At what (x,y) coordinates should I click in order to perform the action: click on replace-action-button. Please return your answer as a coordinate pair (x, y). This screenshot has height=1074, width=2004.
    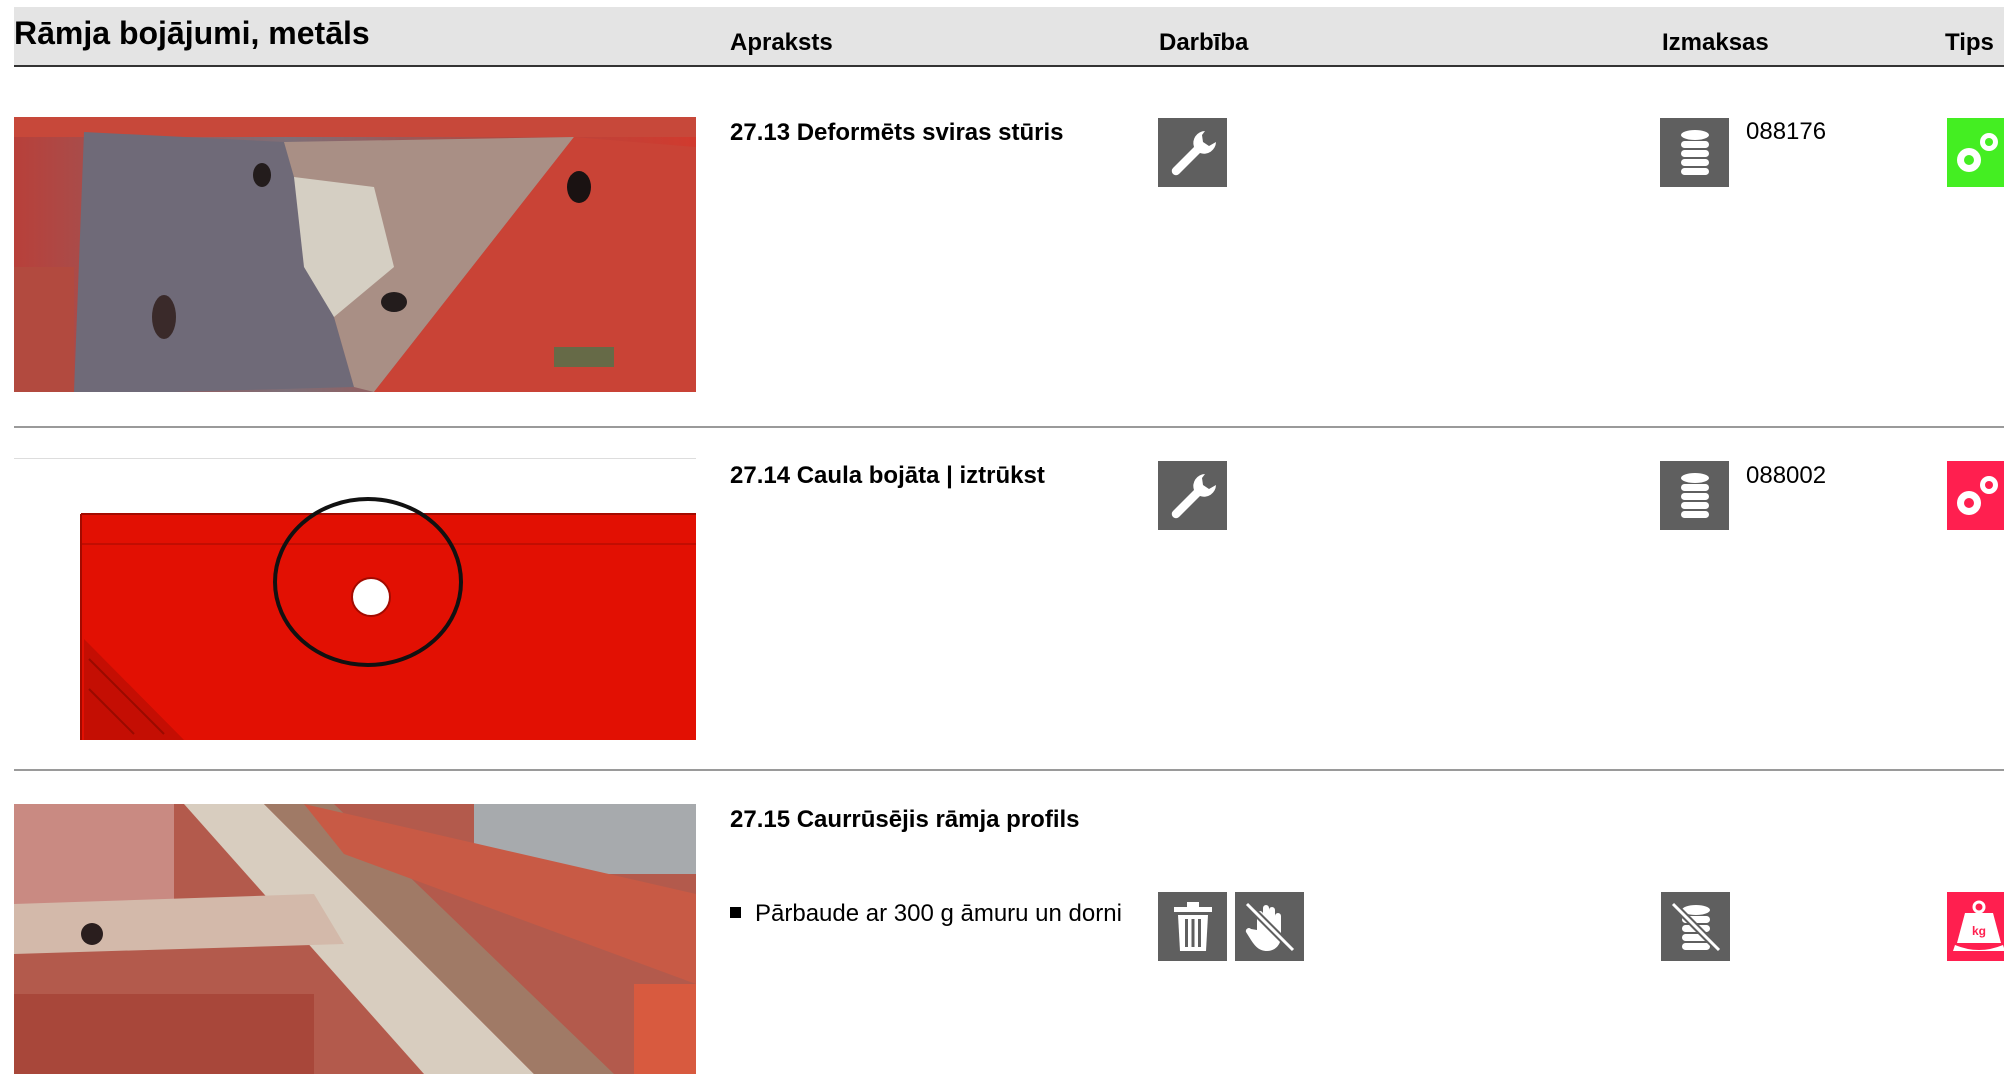
    Looking at the image, I should click on (1192, 926).